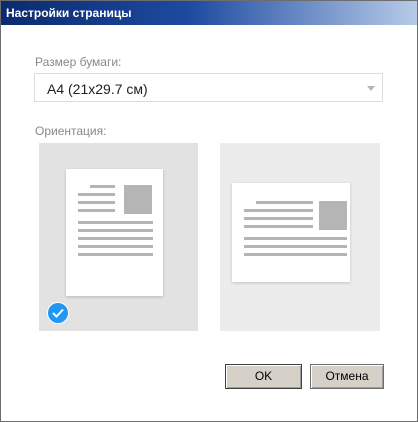  What do you see at coordinates (69, 13) in the screenshot?
I see `window-title: Настройки страницы` at bounding box center [69, 13].